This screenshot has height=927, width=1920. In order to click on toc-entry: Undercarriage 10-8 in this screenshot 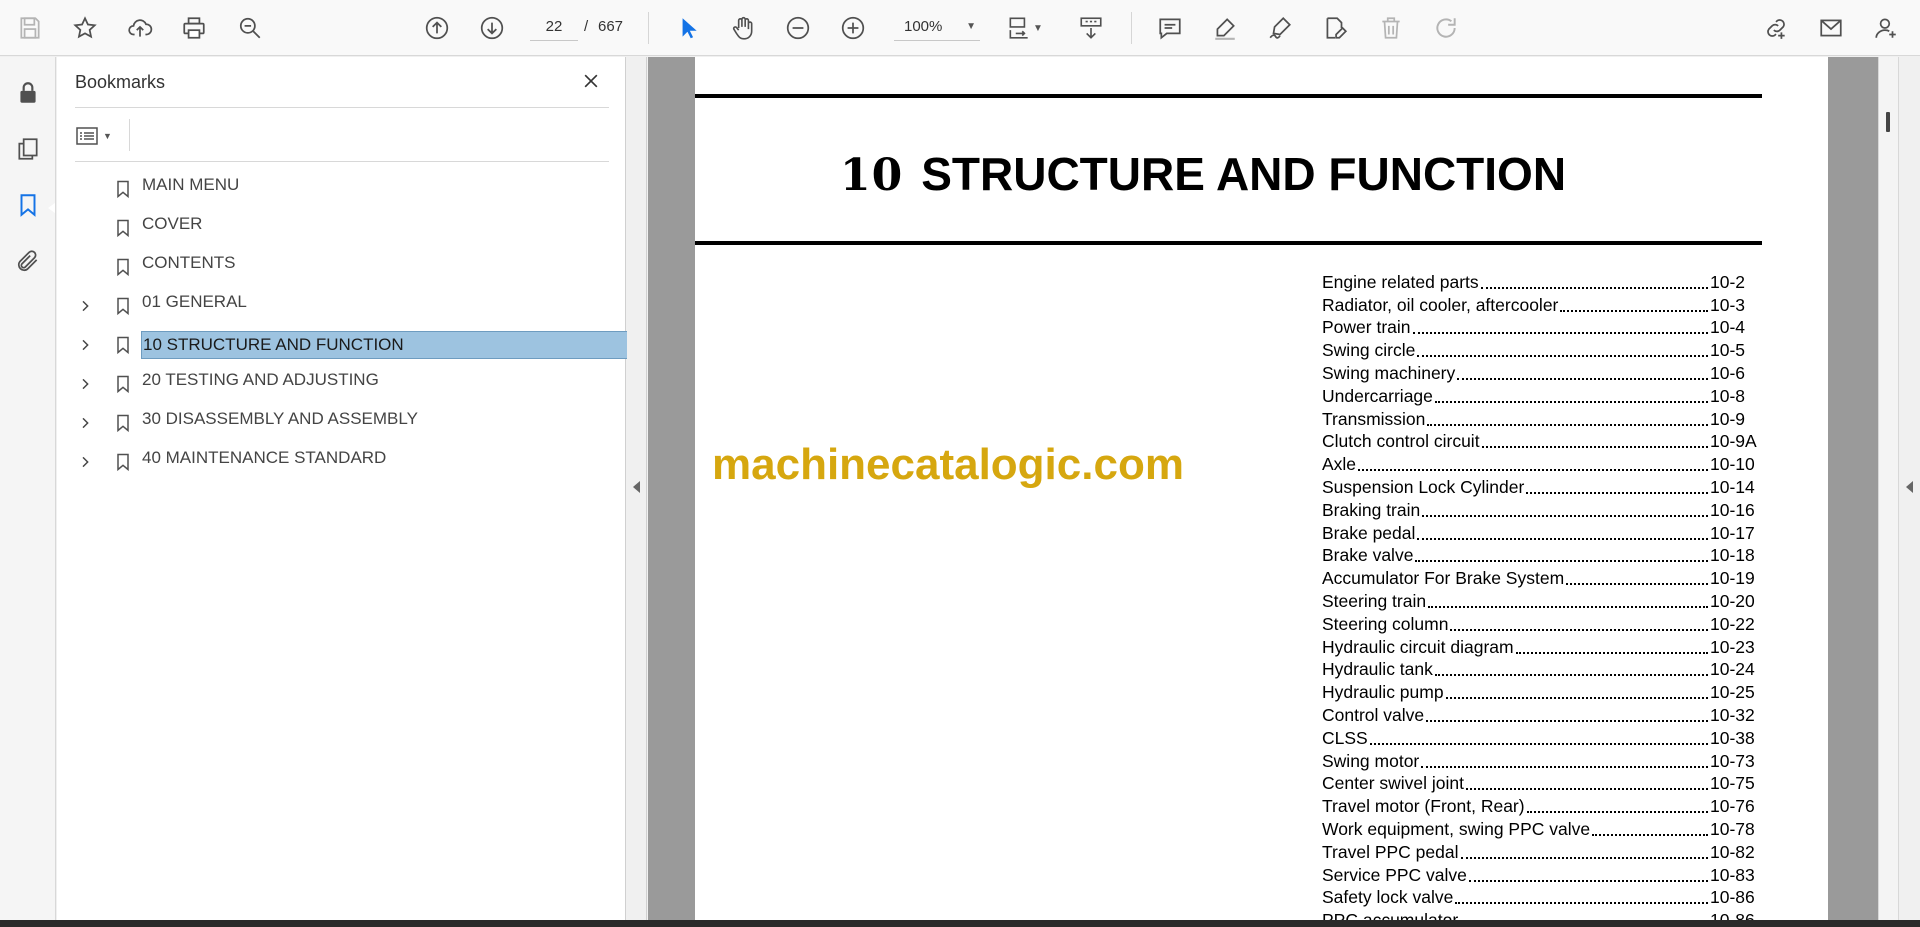, I will do `click(1542, 395)`.